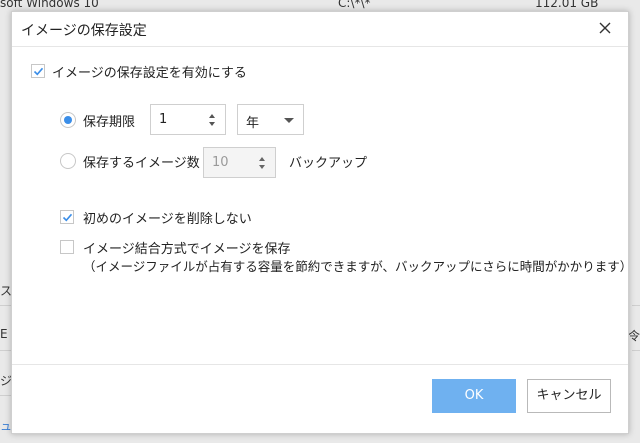 This screenshot has height=443, width=640. I want to click on close-button, so click(605, 28).